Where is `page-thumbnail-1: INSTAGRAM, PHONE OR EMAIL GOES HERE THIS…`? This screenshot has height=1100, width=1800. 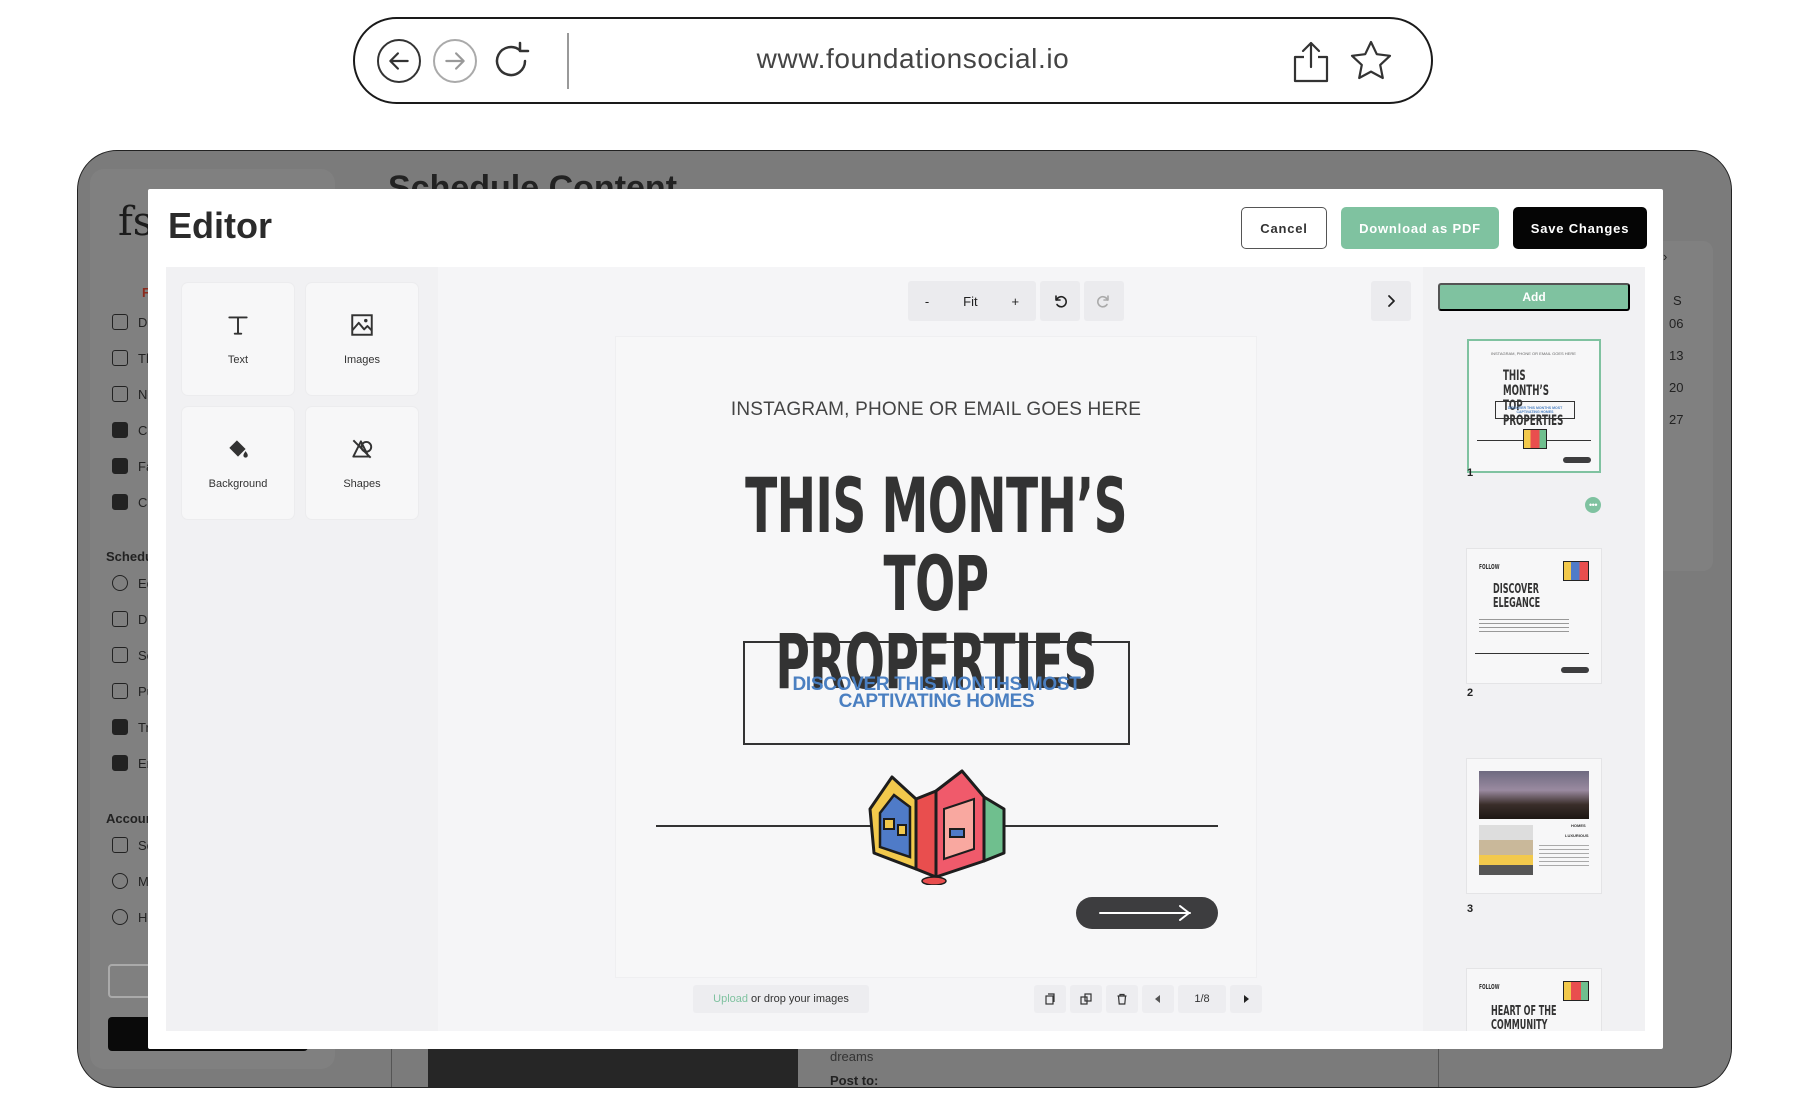 page-thumbnail-1: INSTAGRAM, PHONE OR EMAIL GOES HERE THIS… is located at coordinates (1534, 406).